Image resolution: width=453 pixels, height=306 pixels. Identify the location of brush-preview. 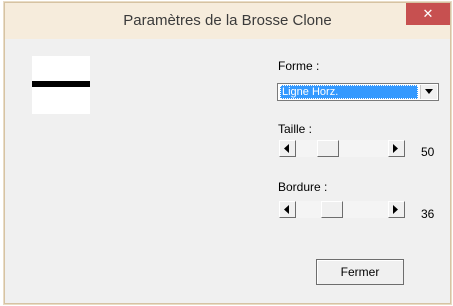
(61, 85).